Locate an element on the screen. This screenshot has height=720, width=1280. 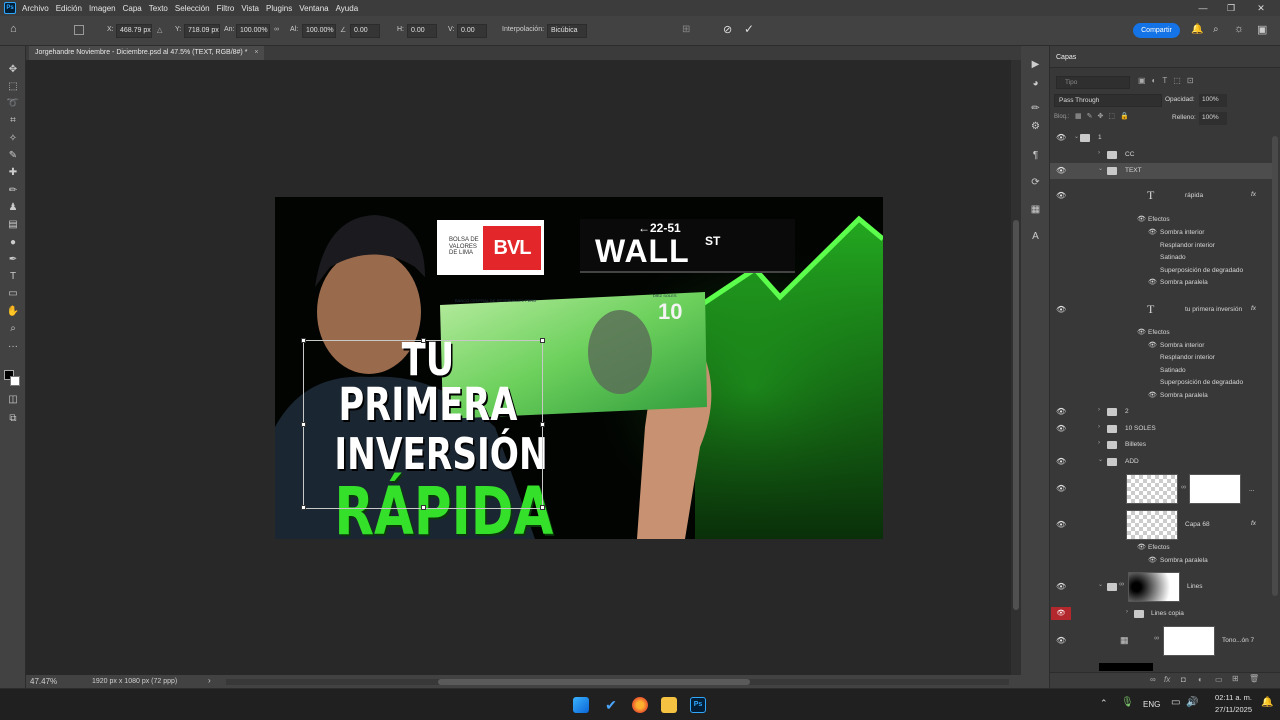
notification-bell-icon: 🔔 is located at coordinates (1267, 702).